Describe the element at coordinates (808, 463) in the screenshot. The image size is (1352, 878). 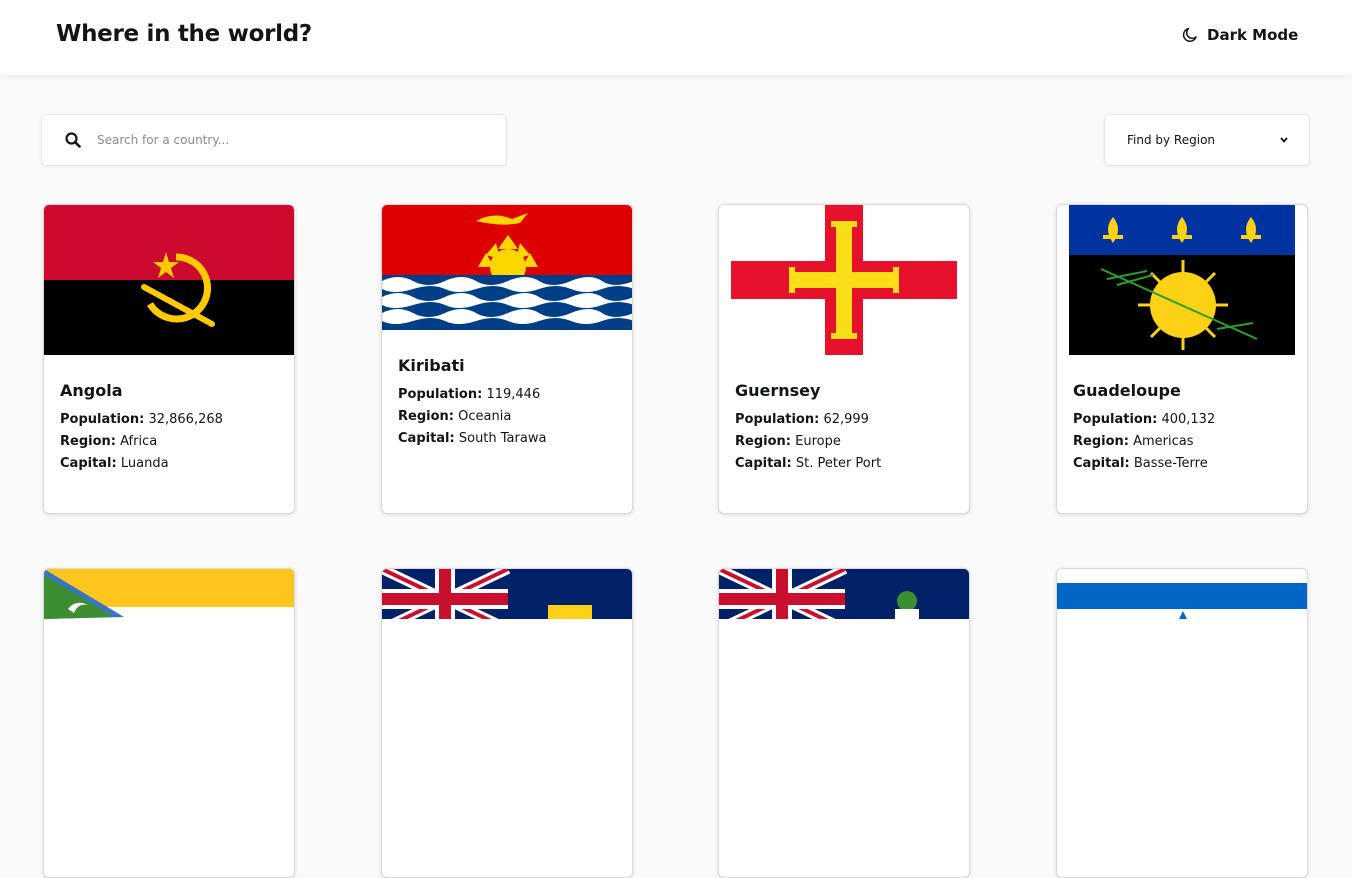
I see `country-capital: Capital: St. Peter Port` at that location.